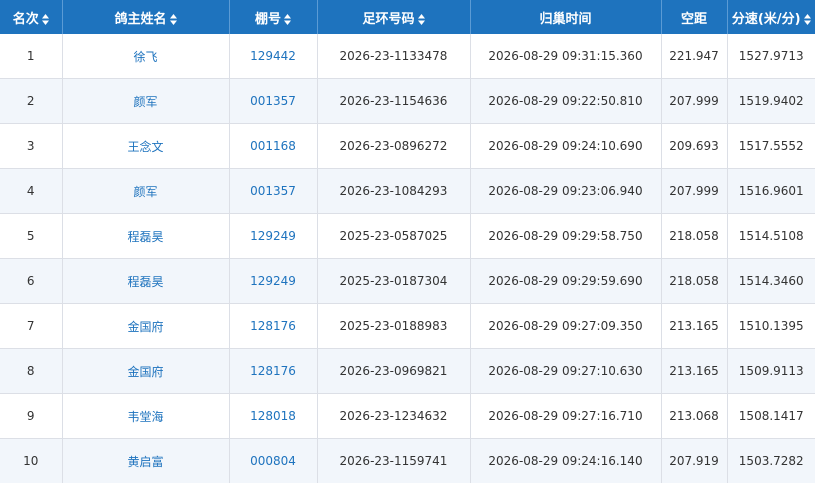 The width and height of the screenshot is (815, 483). Describe the element at coordinates (31, 281) in the screenshot. I see `rank-cell: 6` at that location.